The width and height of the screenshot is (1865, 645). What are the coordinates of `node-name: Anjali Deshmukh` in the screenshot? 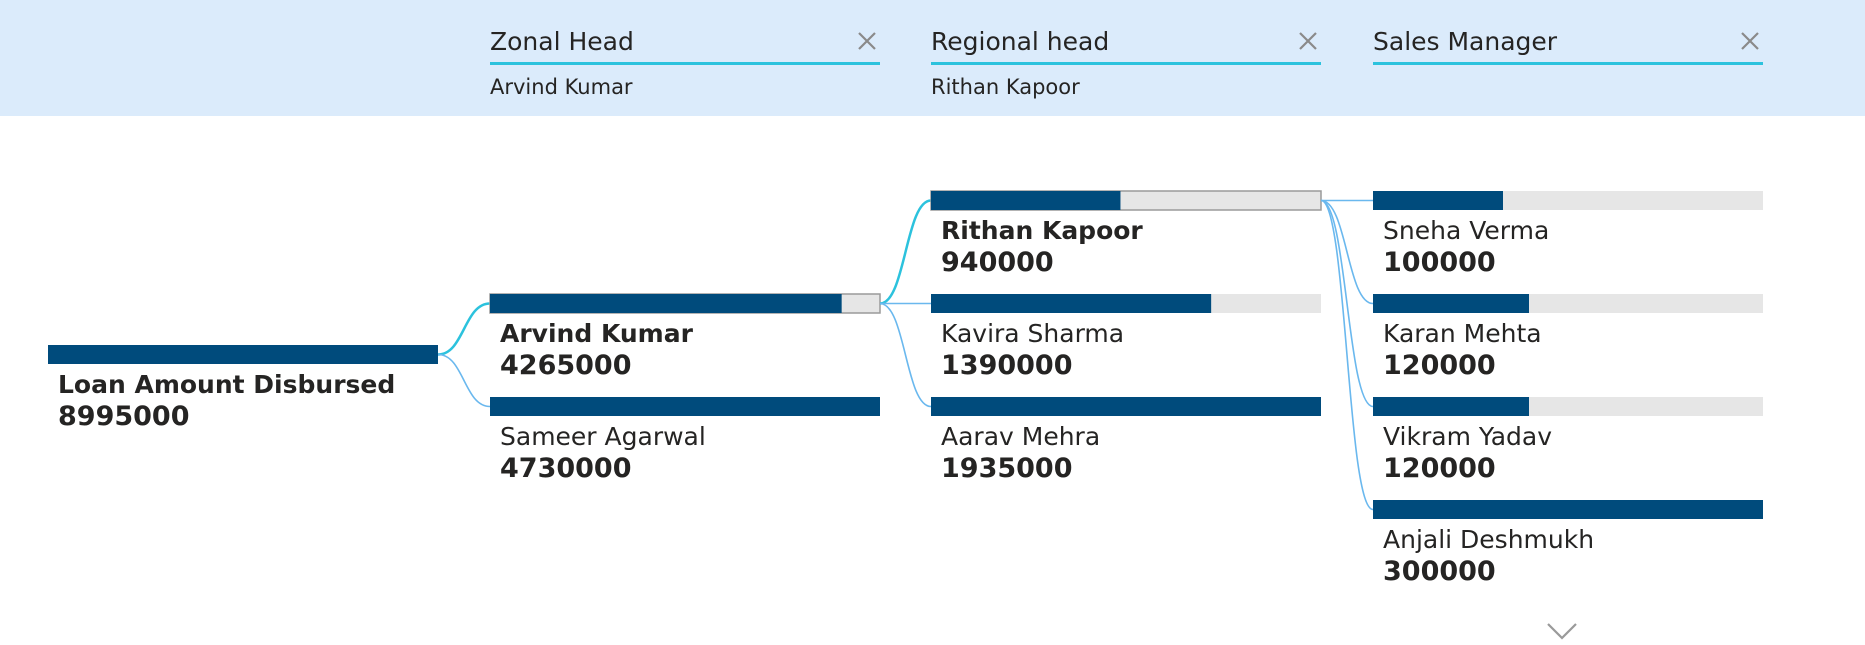 It's located at (1489, 539).